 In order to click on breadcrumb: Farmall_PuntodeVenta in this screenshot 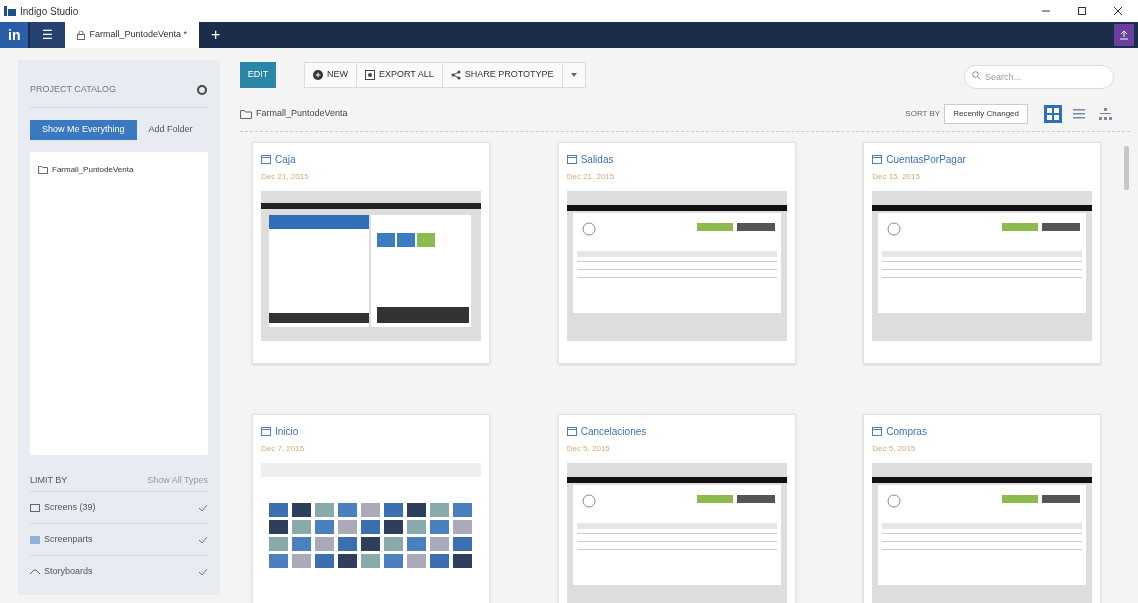, I will do `click(302, 113)`.